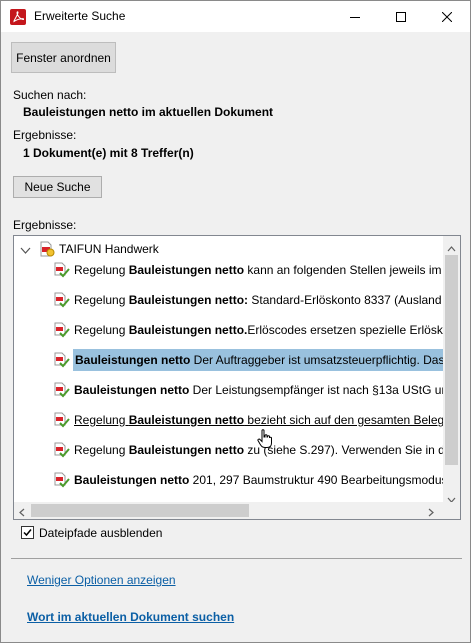  What do you see at coordinates (451, 248) in the screenshot?
I see `scroll-up-icon` at bounding box center [451, 248].